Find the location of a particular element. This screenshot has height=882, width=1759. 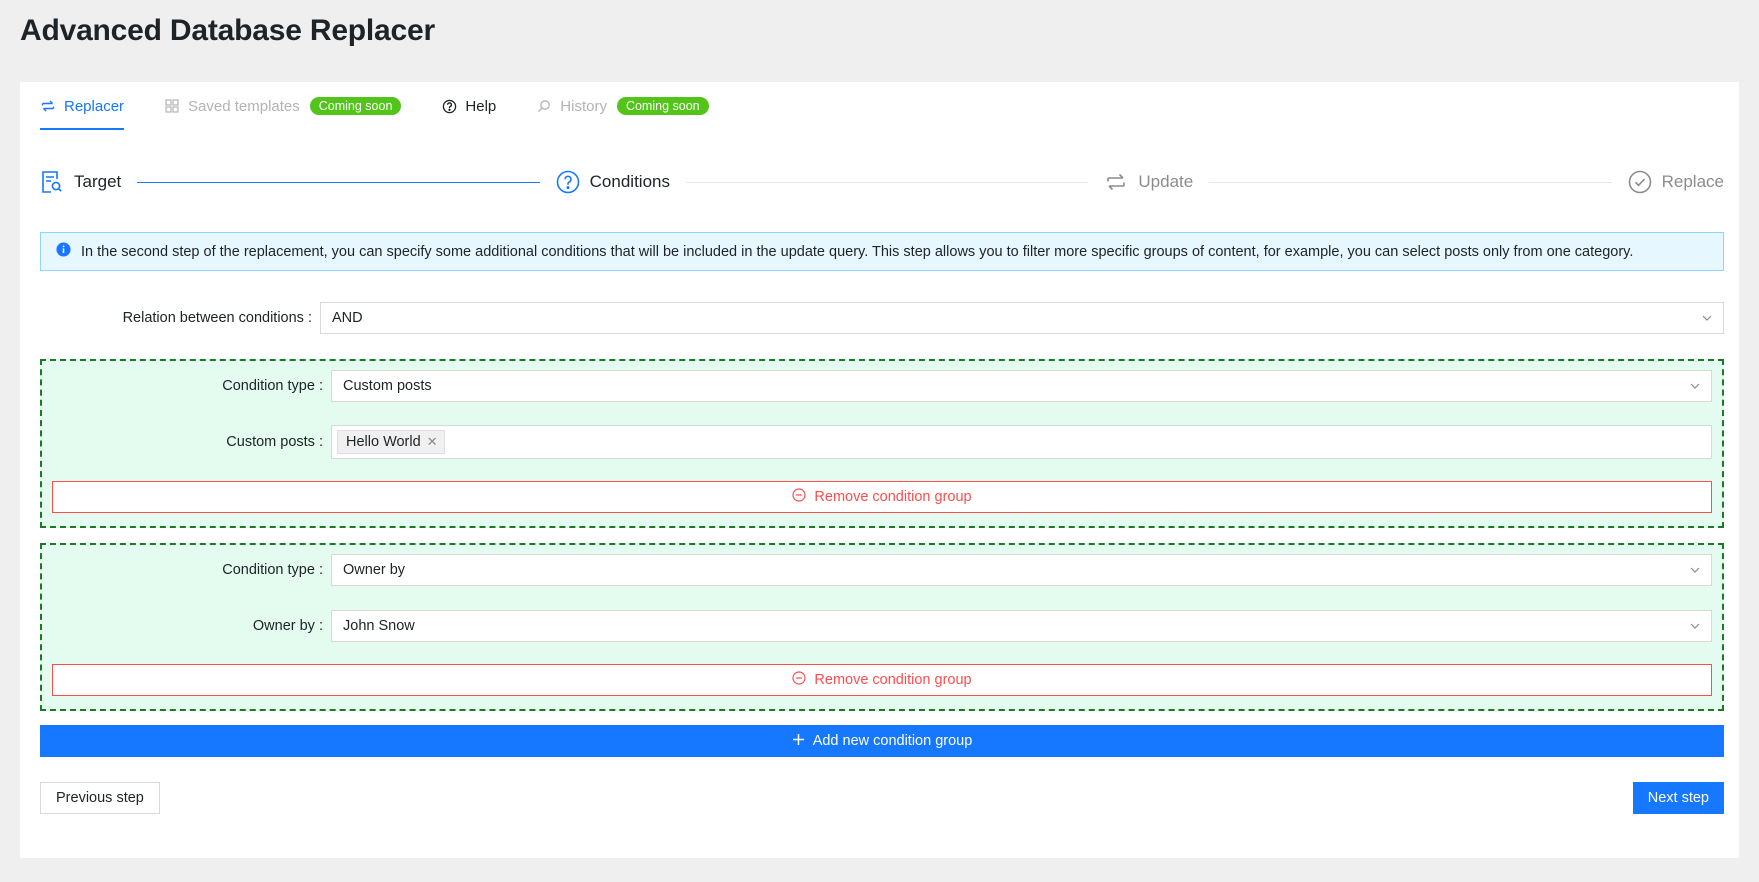

search-icon is located at coordinates (544, 106).